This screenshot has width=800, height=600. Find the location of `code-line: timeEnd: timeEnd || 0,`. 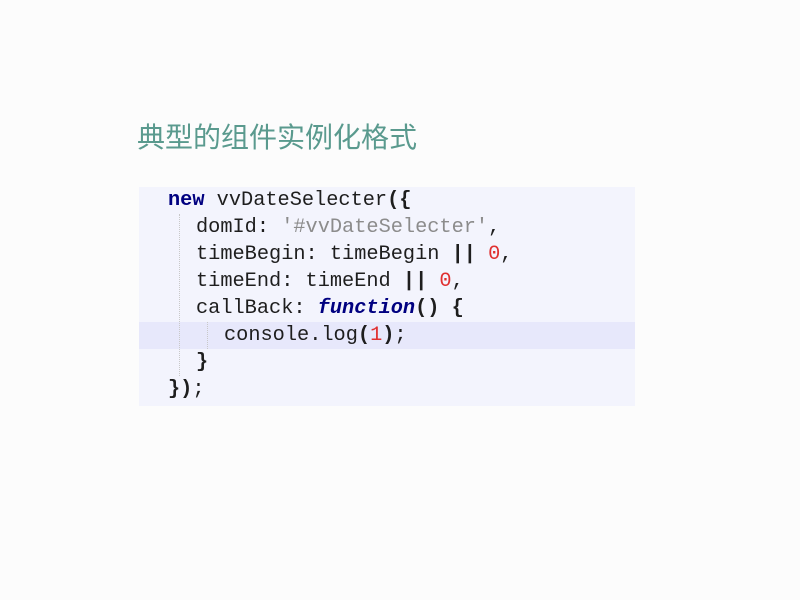

code-line: timeEnd: timeEnd || 0, is located at coordinates (387, 281).